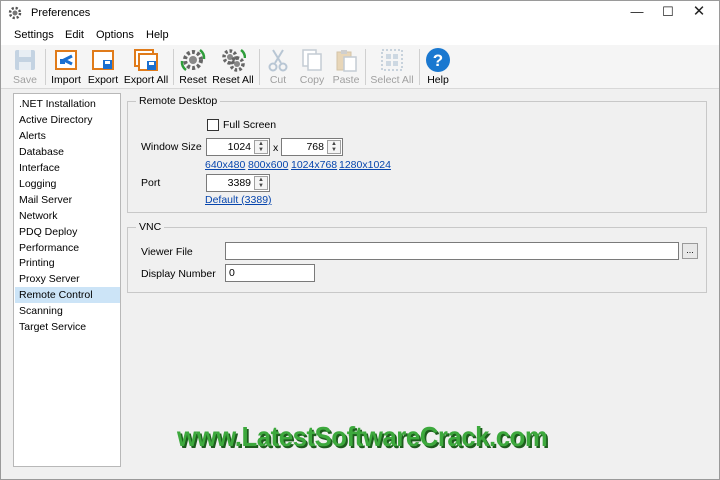  What do you see at coordinates (360, 13) in the screenshot?
I see `title-bar: Preferences — ☐ ✕` at bounding box center [360, 13].